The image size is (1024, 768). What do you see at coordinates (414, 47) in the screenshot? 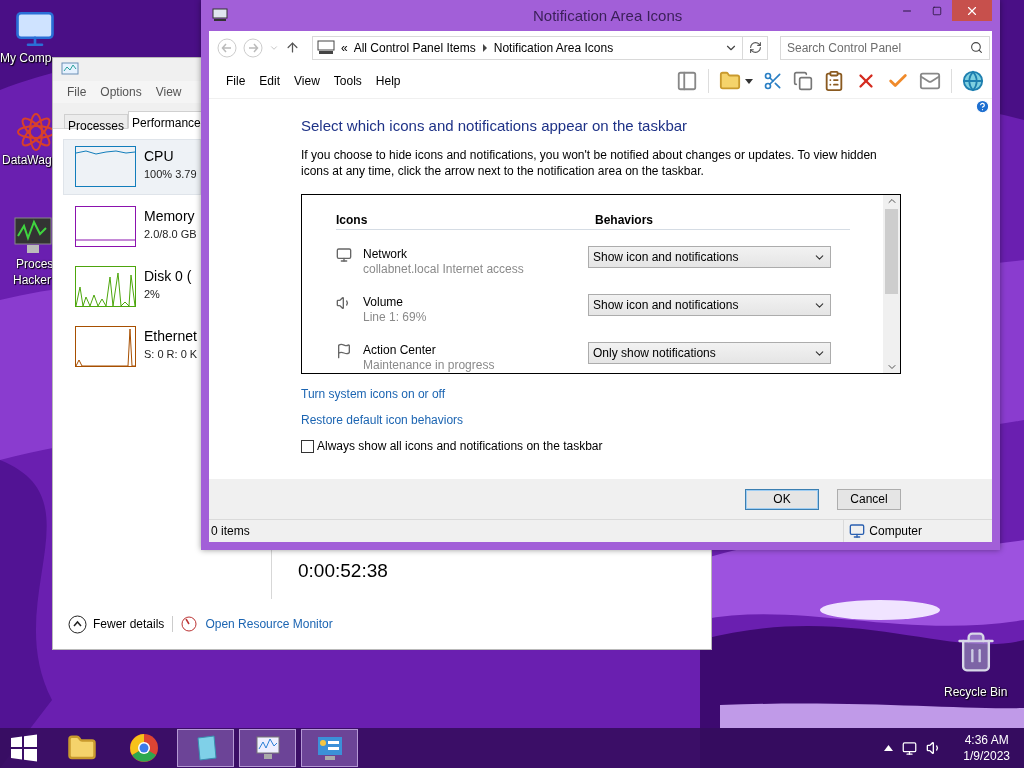
I see `breadcrumb-item: All Control Panel Items` at bounding box center [414, 47].